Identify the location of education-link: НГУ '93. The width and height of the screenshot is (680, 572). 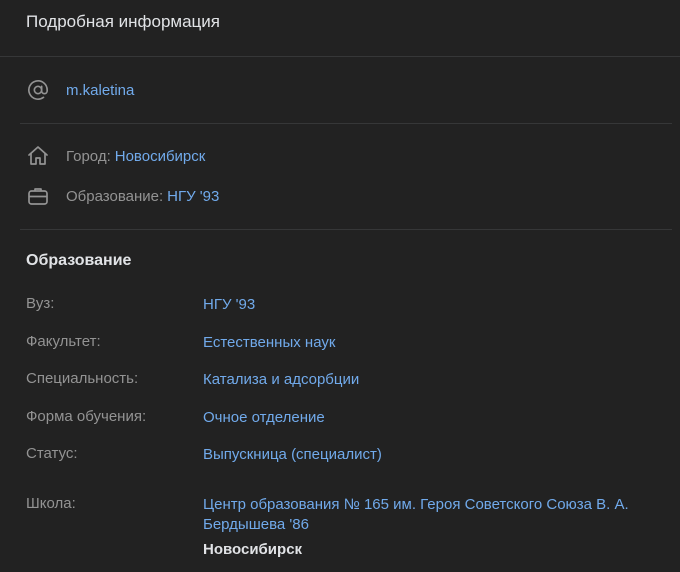
(193, 196).